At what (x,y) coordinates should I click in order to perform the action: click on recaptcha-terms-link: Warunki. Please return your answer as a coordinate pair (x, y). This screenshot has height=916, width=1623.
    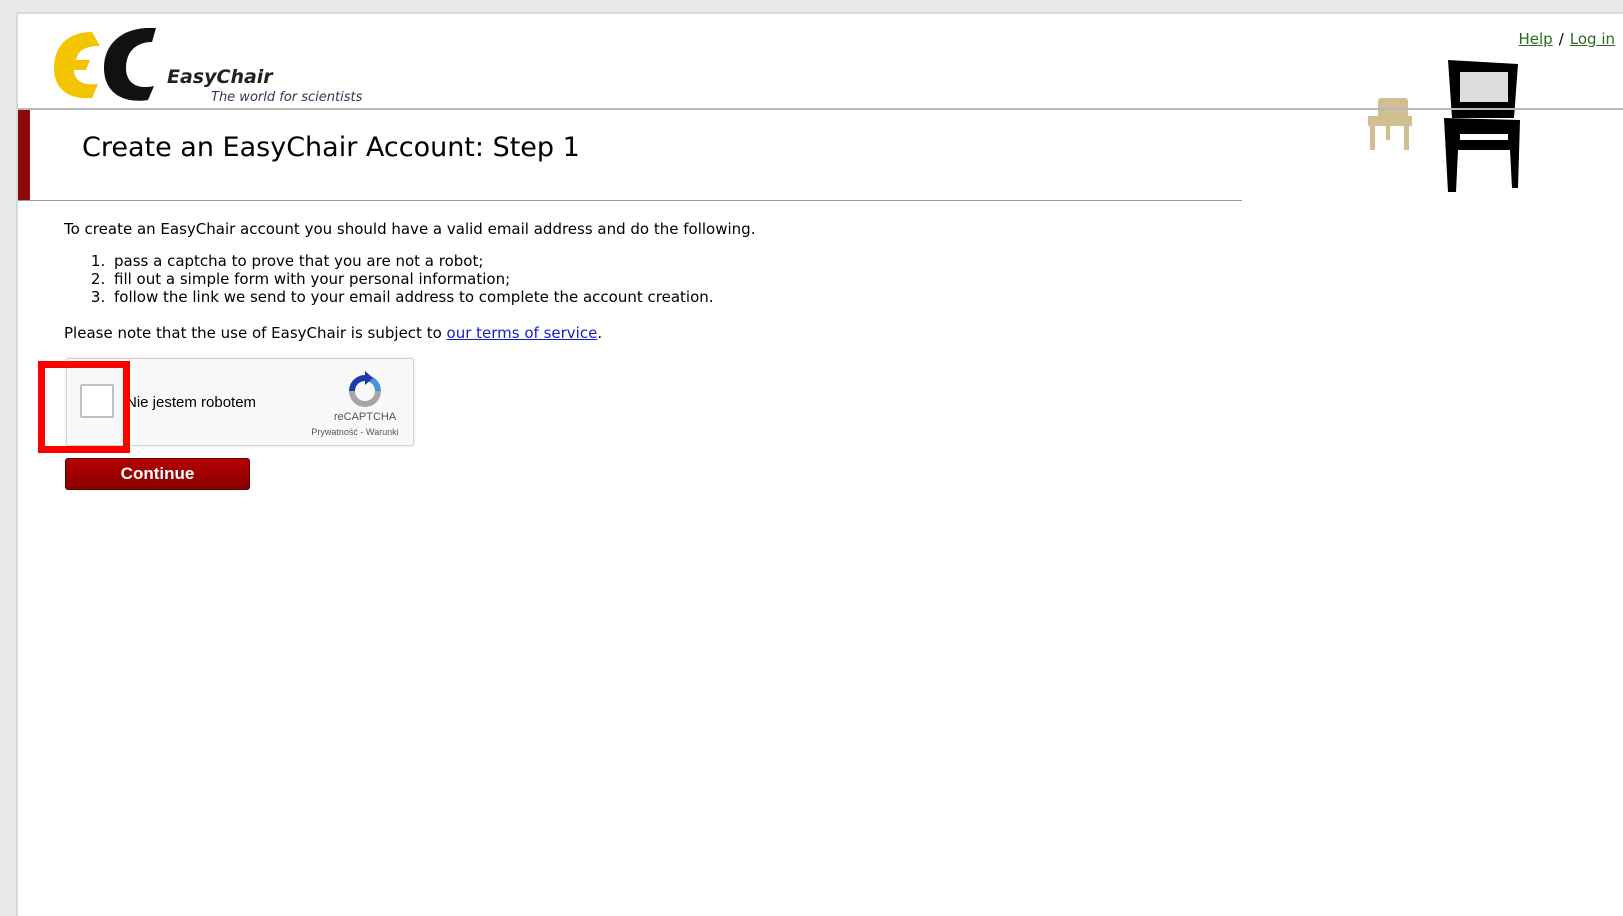
    Looking at the image, I should click on (382, 432).